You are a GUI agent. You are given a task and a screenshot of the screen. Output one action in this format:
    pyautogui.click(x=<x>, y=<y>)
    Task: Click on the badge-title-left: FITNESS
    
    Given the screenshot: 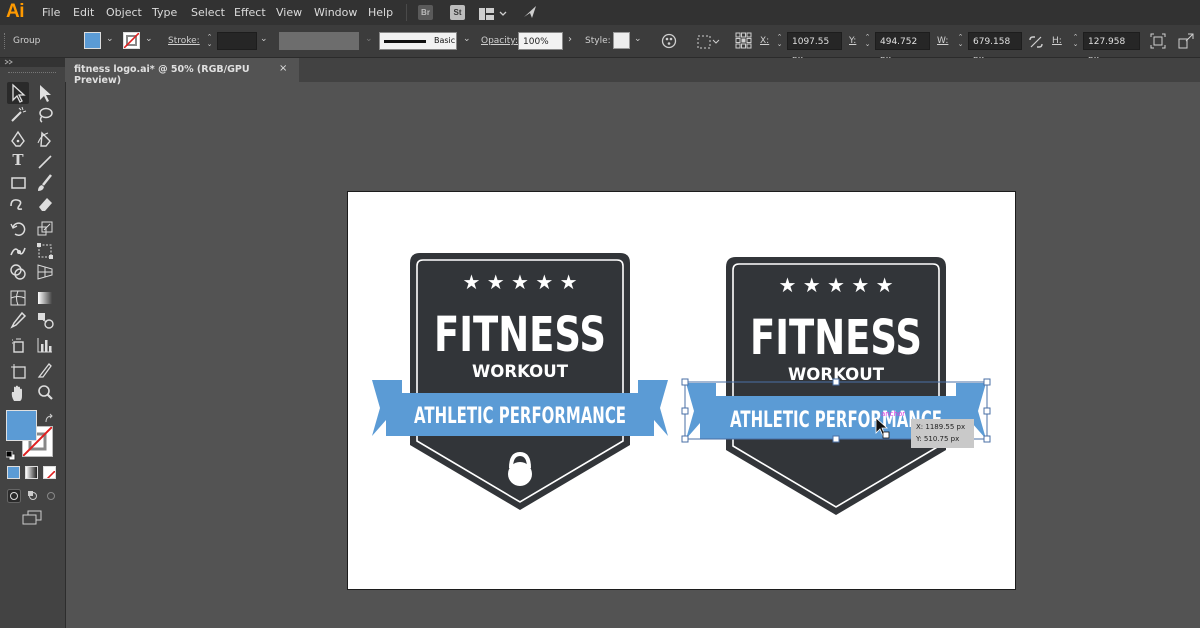 What is the action you would take?
    pyautogui.click(x=520, y=335)
    